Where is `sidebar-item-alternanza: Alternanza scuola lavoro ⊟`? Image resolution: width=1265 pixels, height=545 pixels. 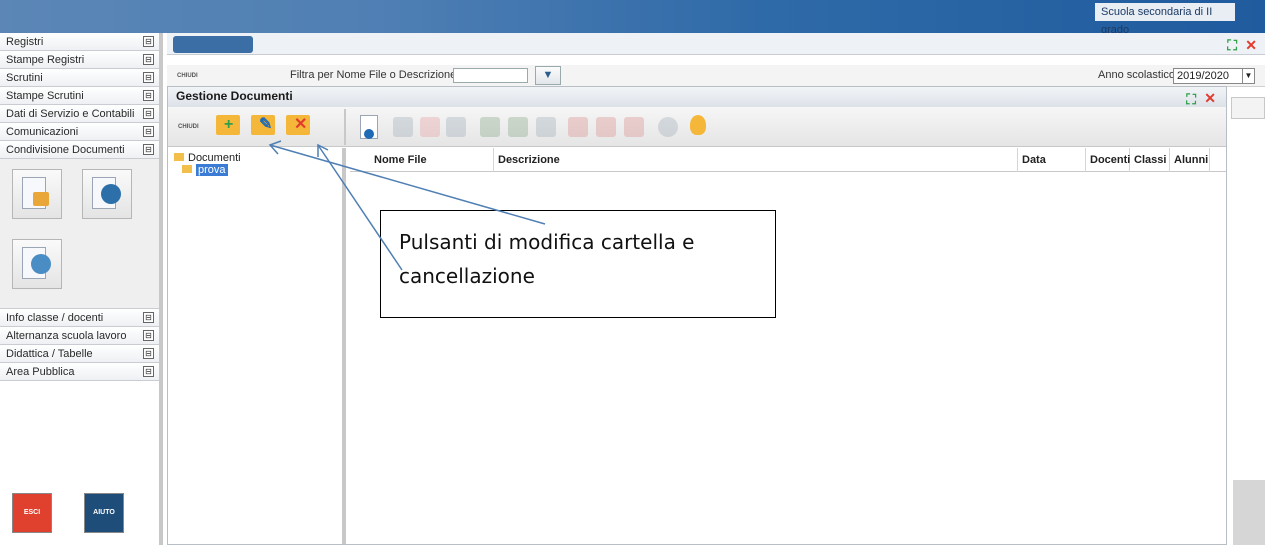 sidebar-item-alternanza: Alternanza scuola lavoro ⊟ is located at coordinates (79, 336).